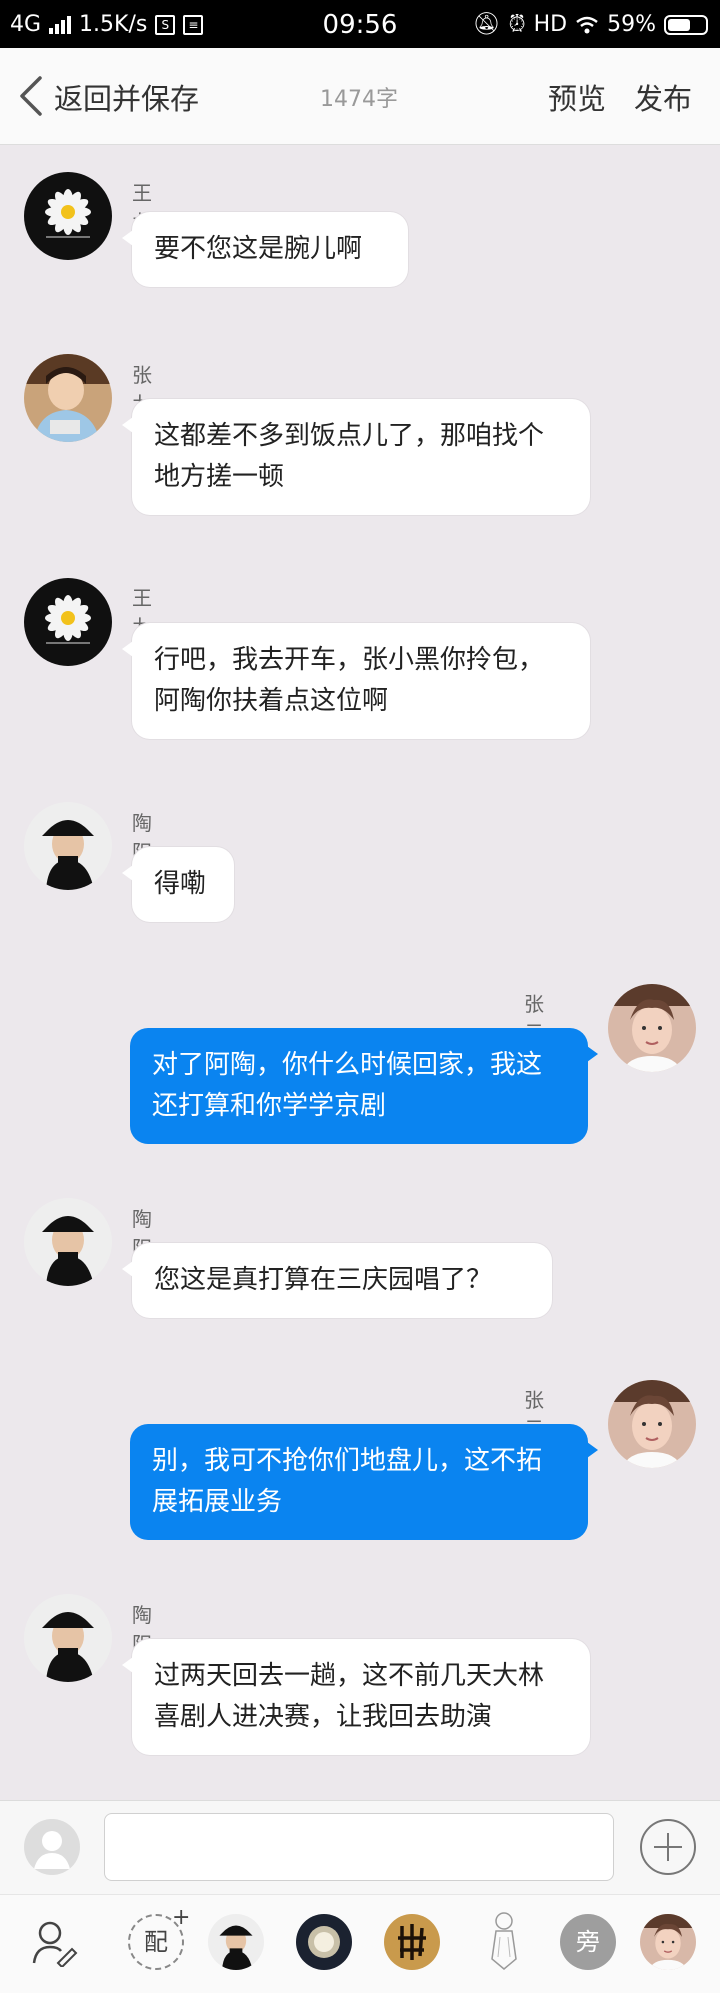 Image resolution: width=720 pixels, height=1993 pixels. What do you see at coordinates (356, 457) in the screenshot?
I see `message-bubble: 这都差不多到饭点儿了，那咱找个地方搓一顿` at bounding box center [356, 457].